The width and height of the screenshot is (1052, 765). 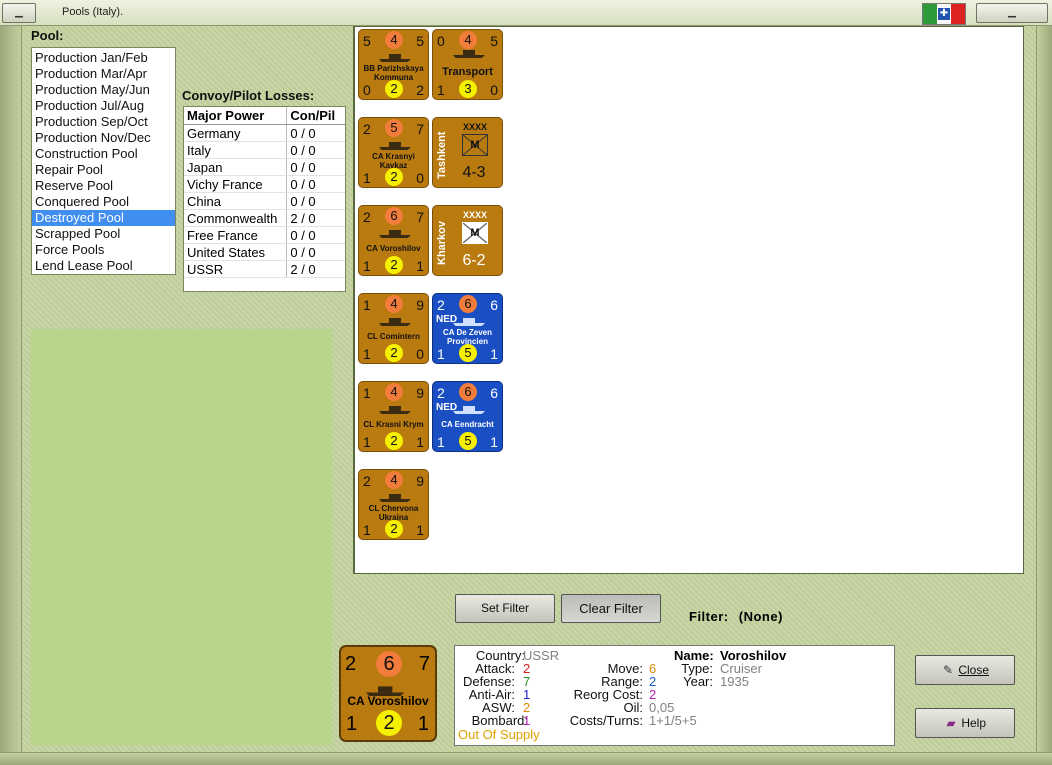 What do you see at coordinates (103, 202) in the screenshot?
I see `pool-item: Conquered Pool` at bounding box center [103, 202].